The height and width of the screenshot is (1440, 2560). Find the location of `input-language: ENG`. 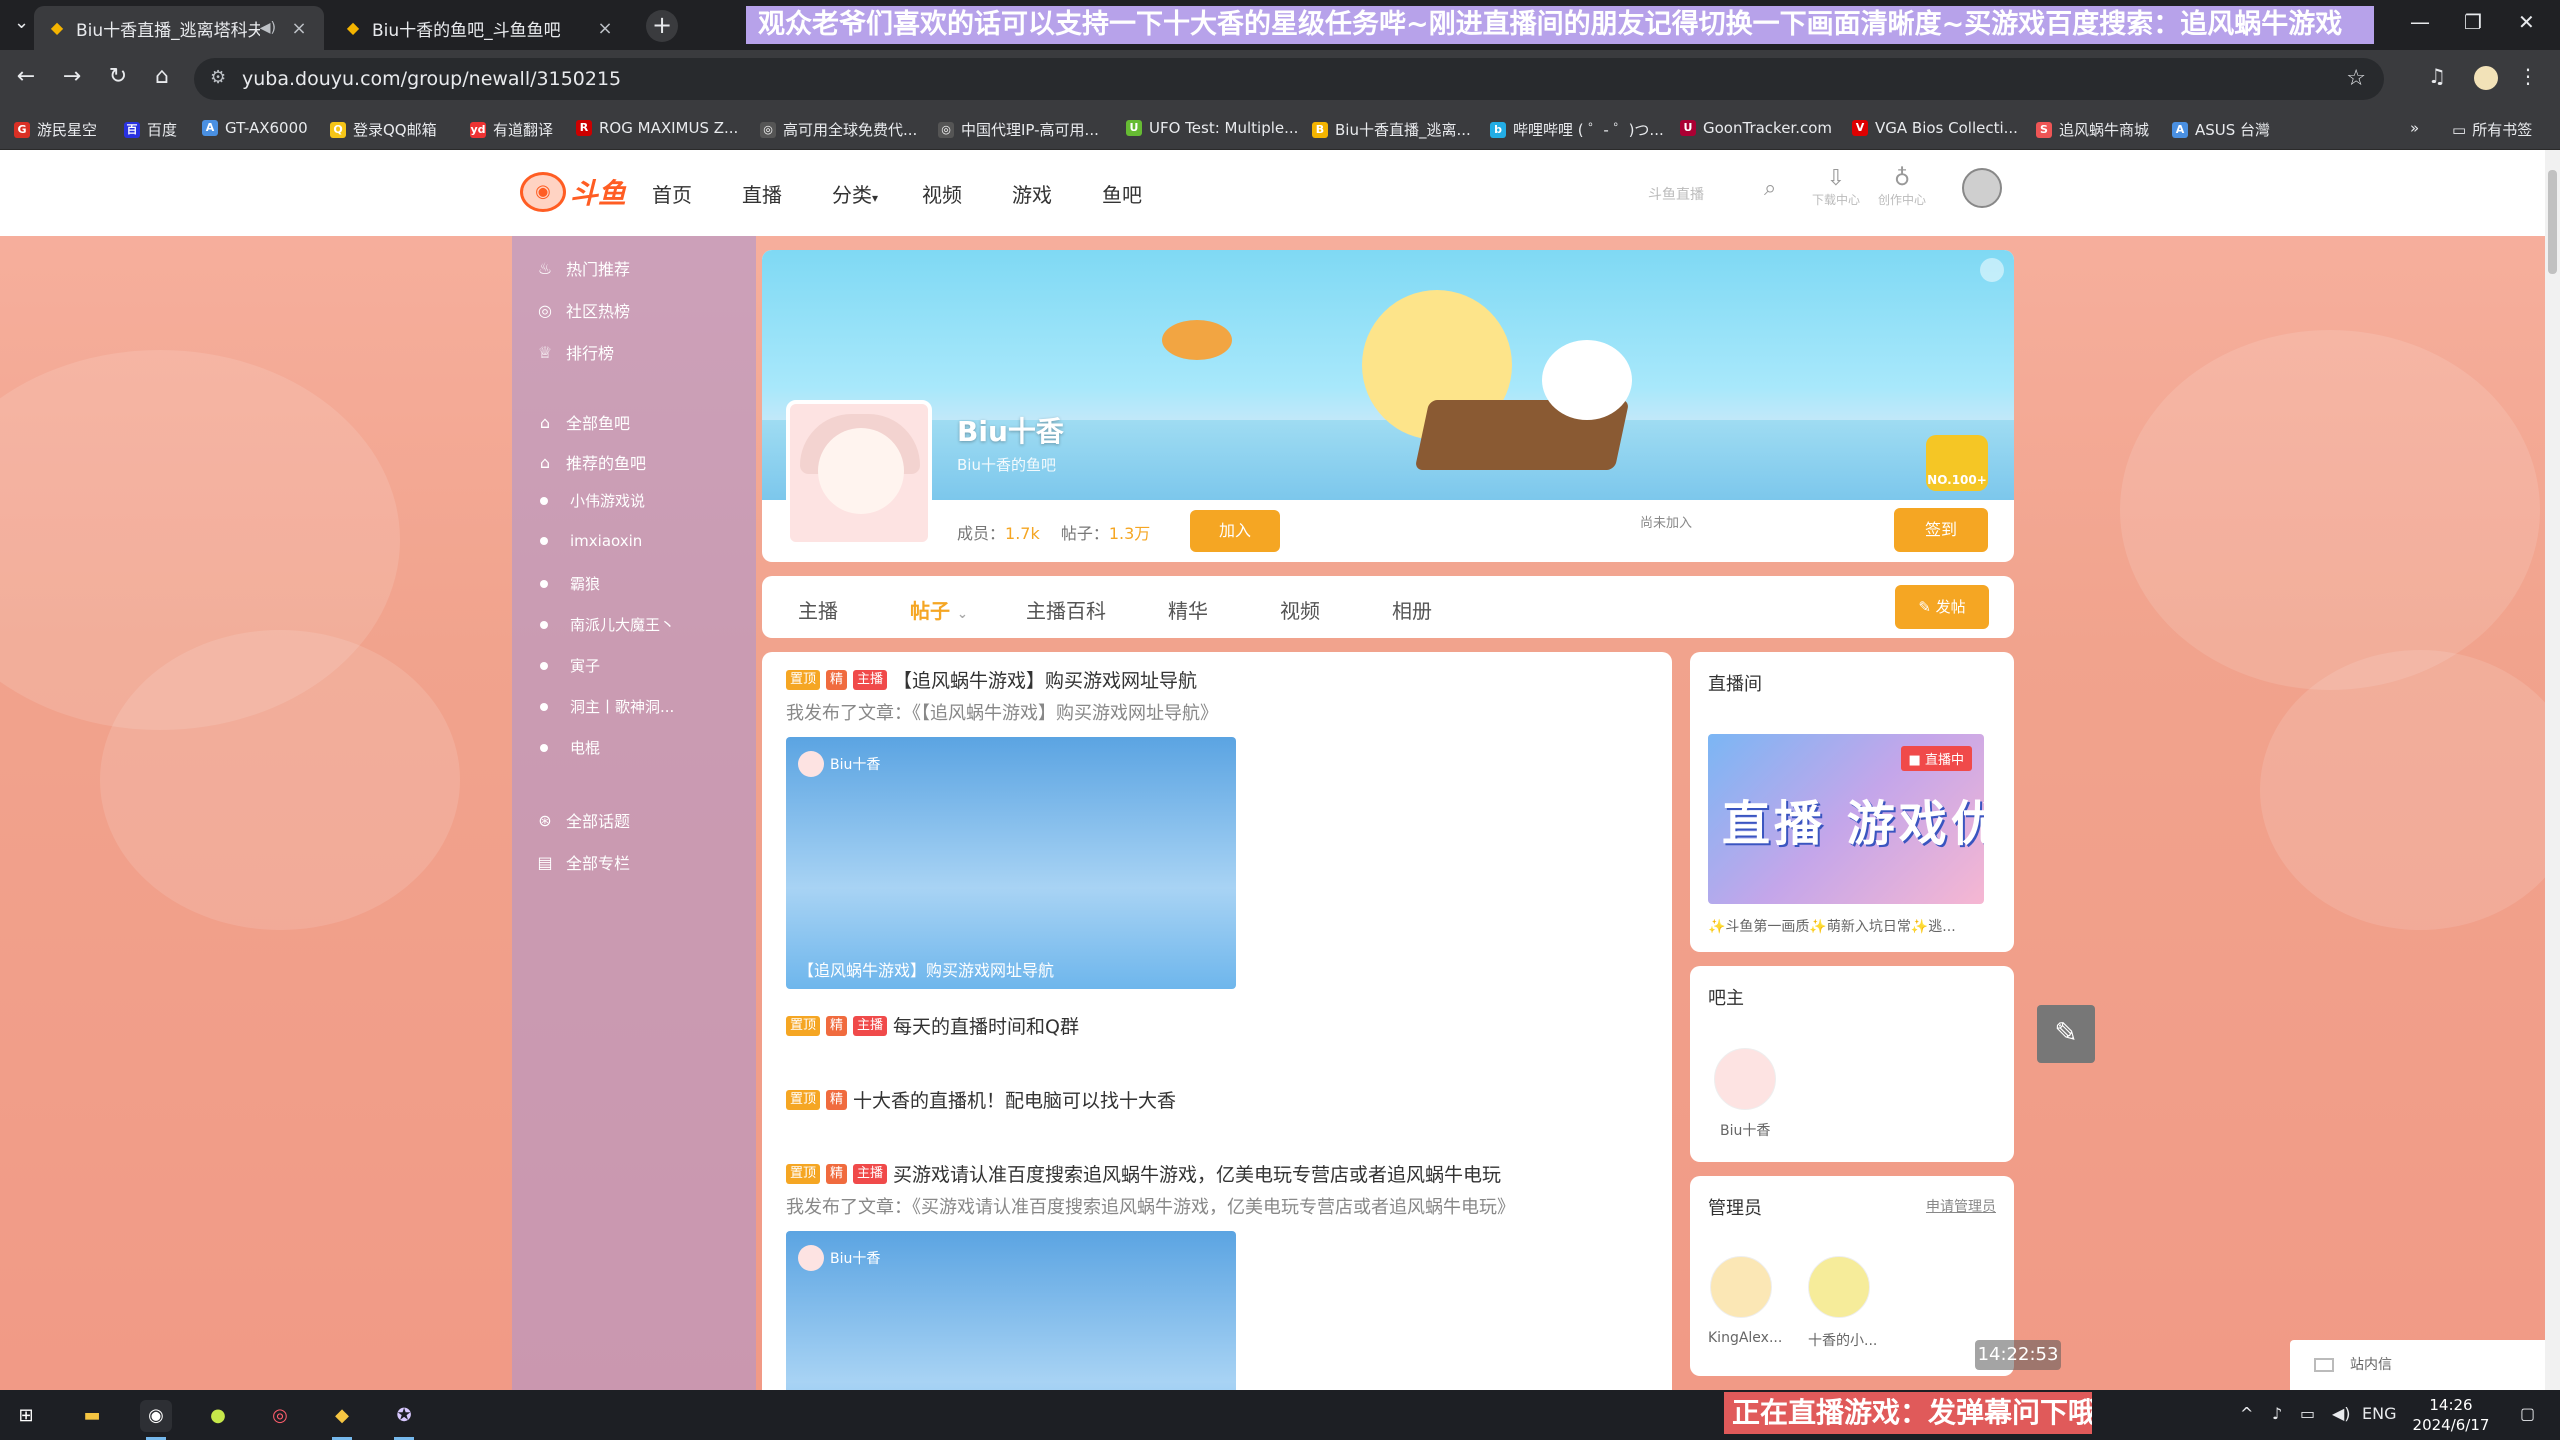

input-language: ENG is located at coordinates (2379, 1413).